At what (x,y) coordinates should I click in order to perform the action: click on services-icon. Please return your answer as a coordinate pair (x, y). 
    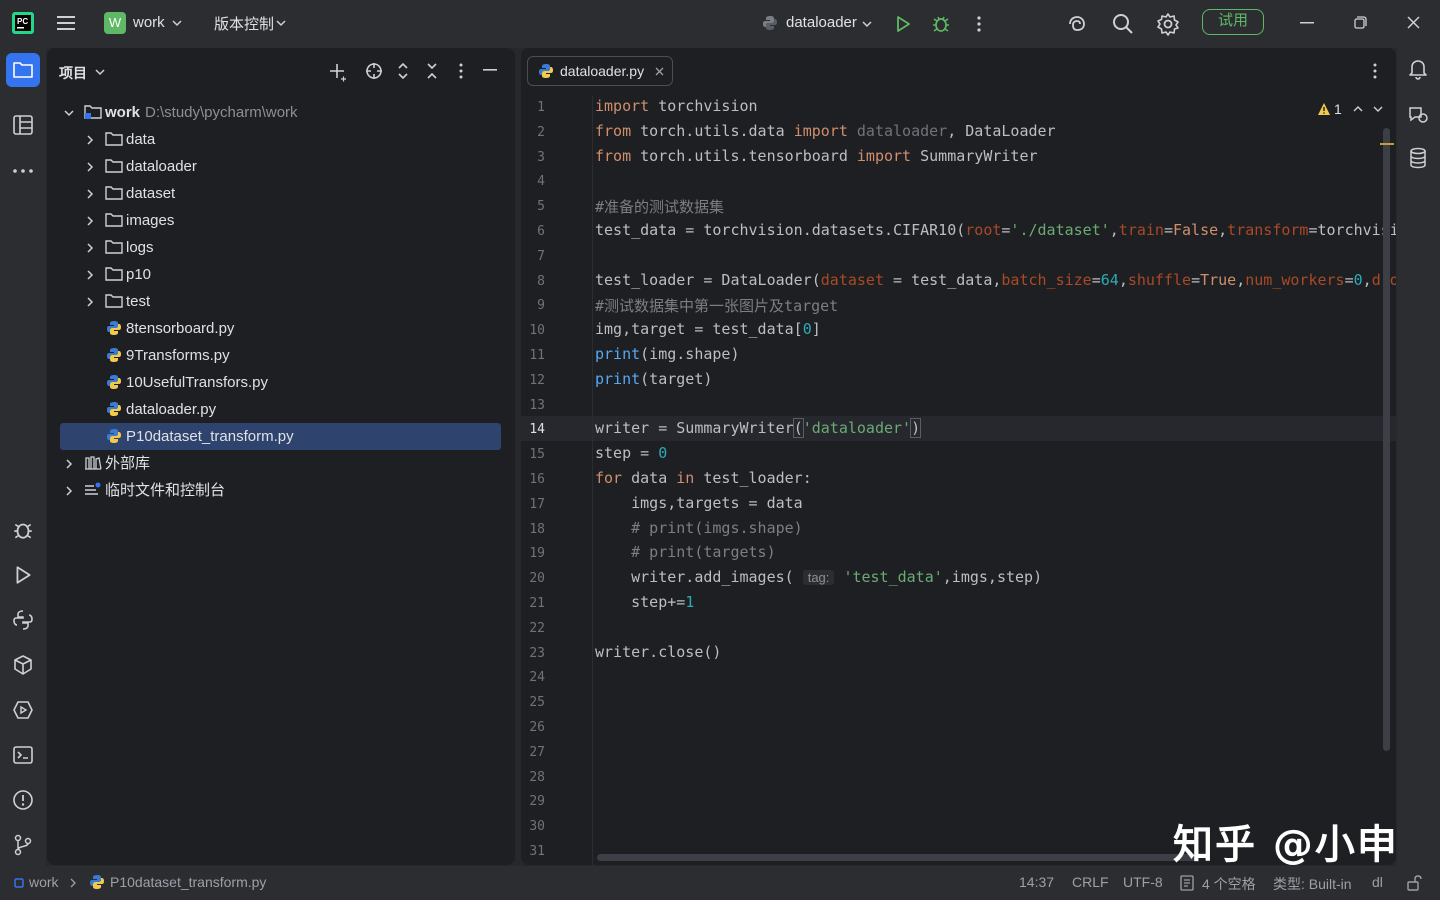
    Looking at the image, I should click on (23, 710).